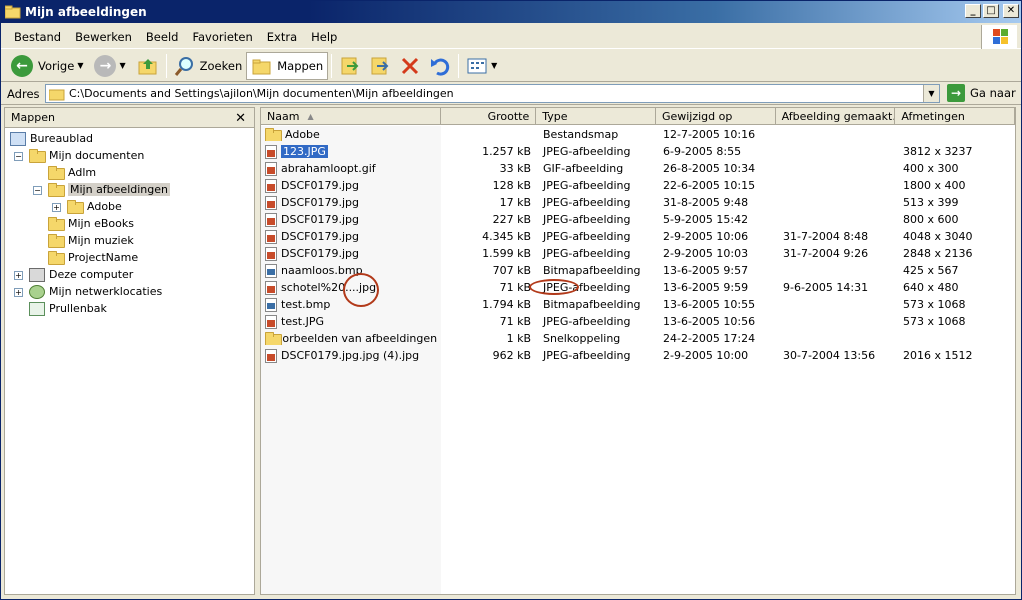  I want to click on delete-icon, so click(410, 65).